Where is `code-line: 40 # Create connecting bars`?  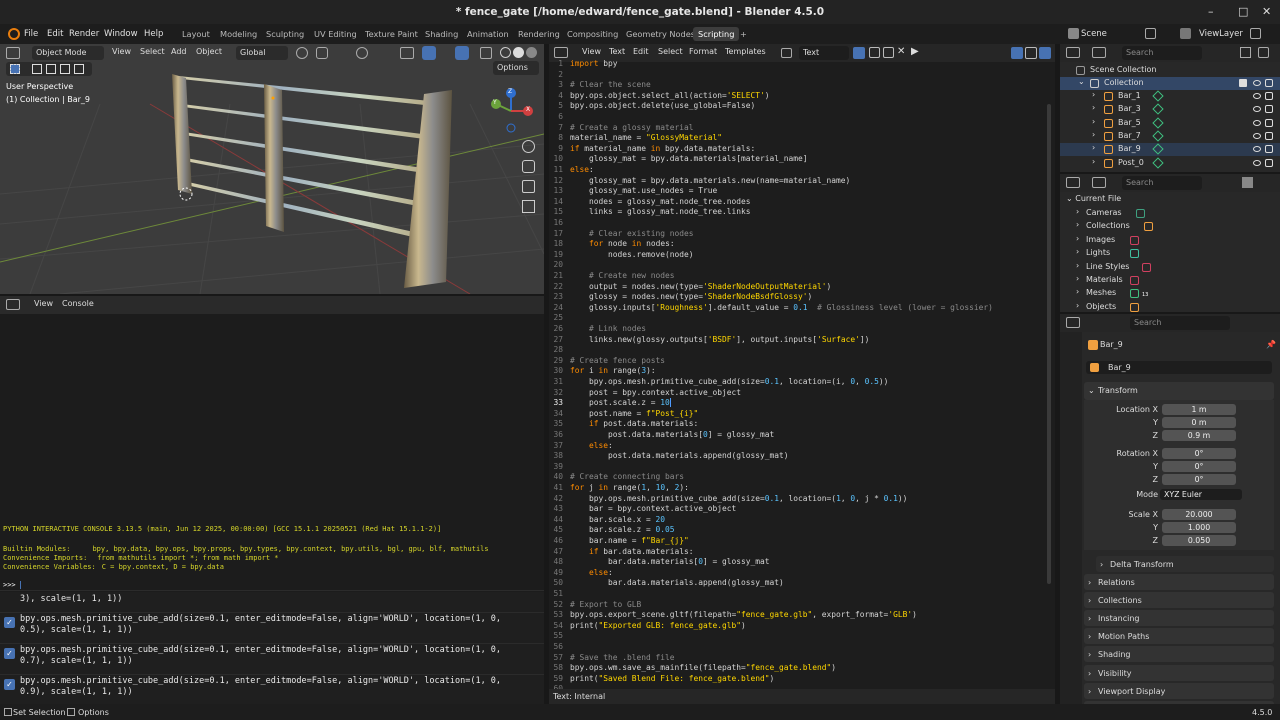 code-line: 40 # Create connecting bars is located at coordinates (802, 477).